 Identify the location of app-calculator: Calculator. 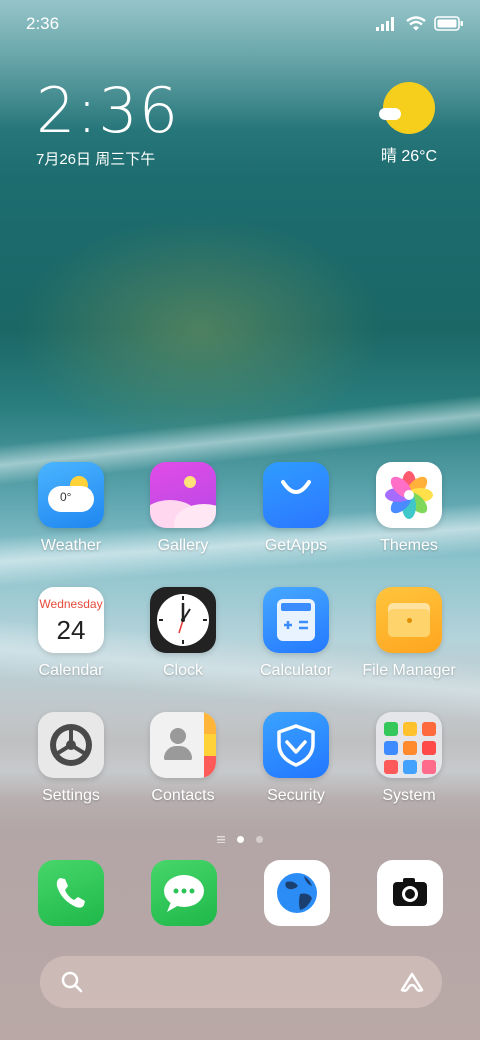
(296, 633).